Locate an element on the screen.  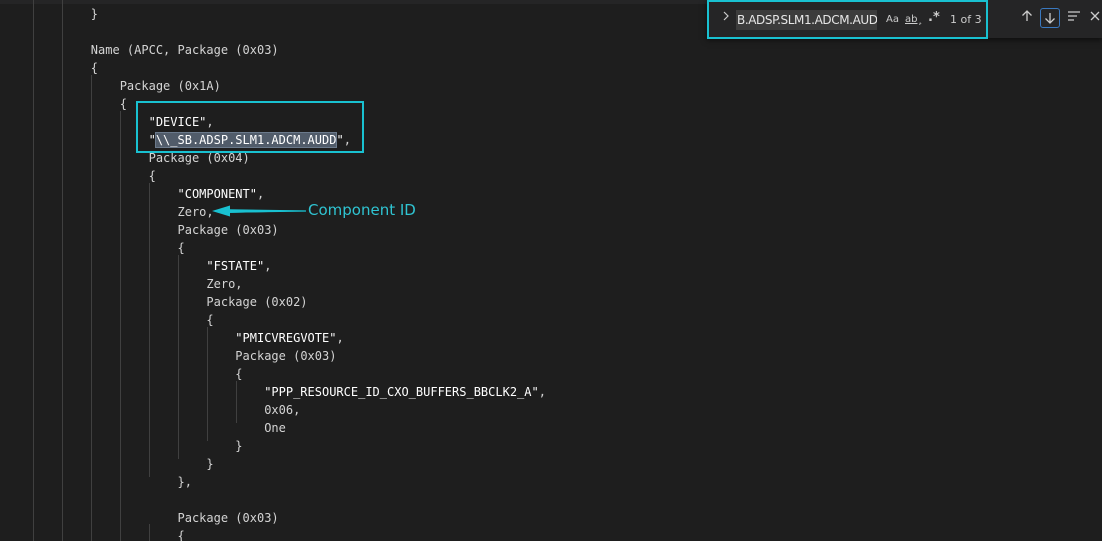
string-token: "PMICVREGVOTE" is located at coordinates (286, 338).